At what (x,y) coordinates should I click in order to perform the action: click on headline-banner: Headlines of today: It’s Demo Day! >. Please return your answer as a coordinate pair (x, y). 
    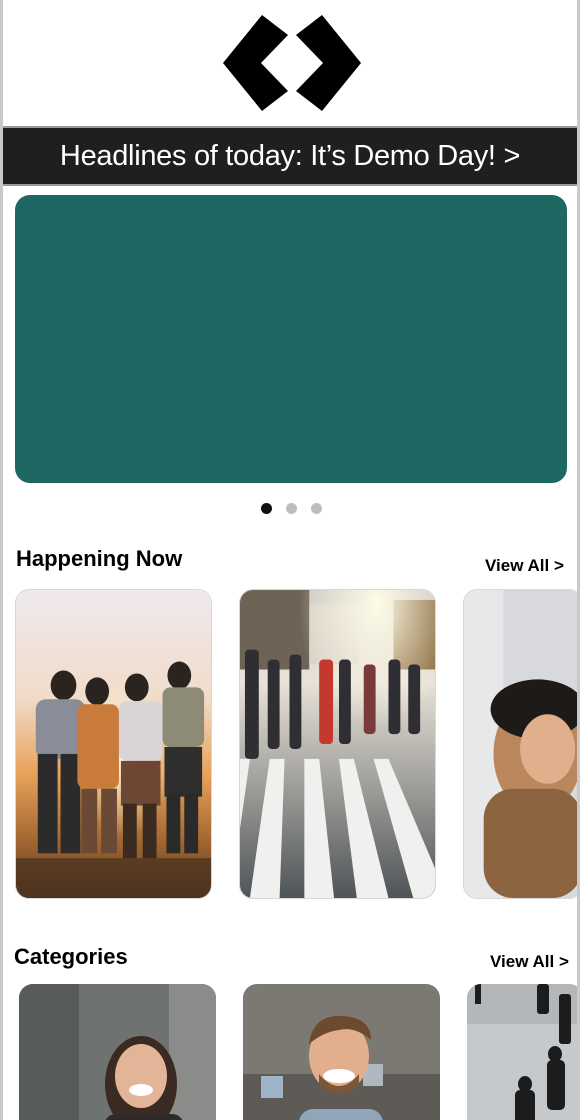
    Looking at the image, I should click on (290, 156).